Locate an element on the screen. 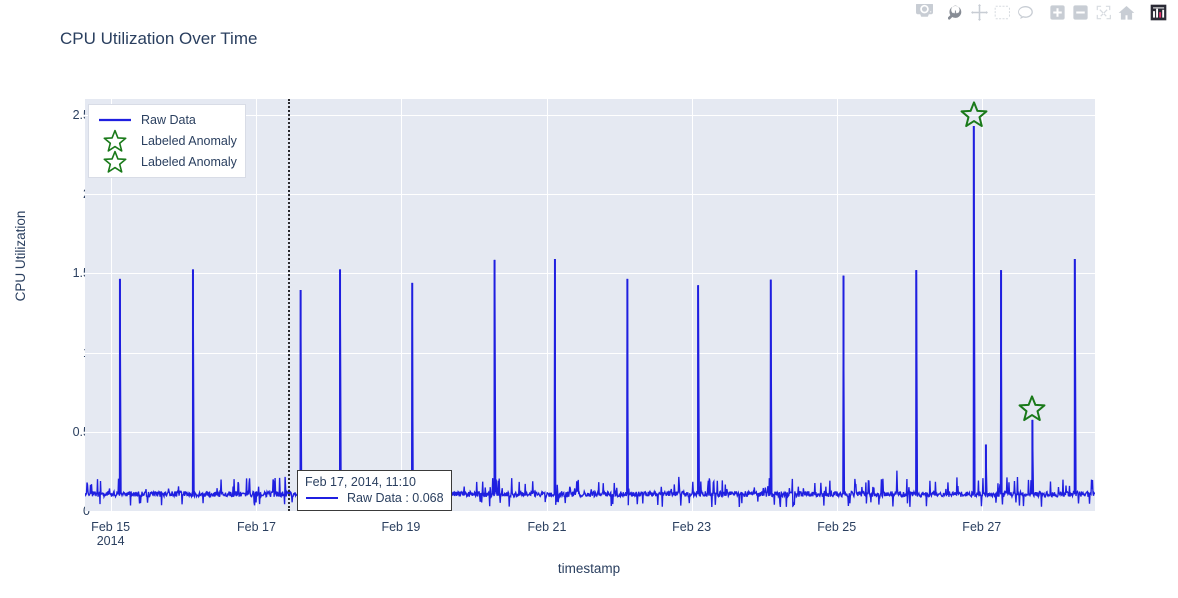 This screenshot has width=1178, height=598. tooltip-row: Raw Data : 0.068 is located at coordinates (374, 498).